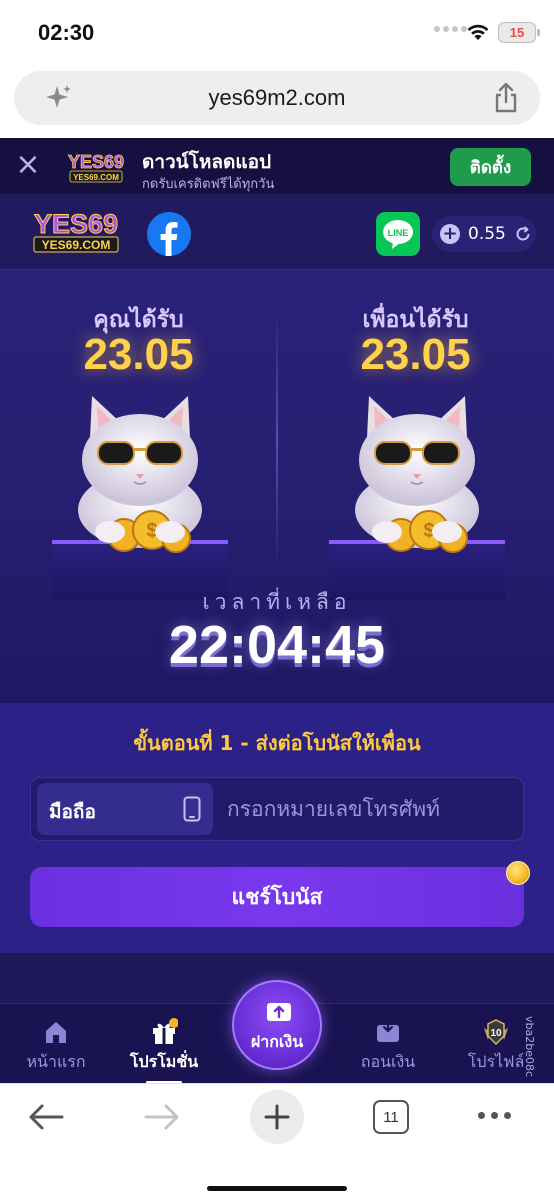 The width and height of the screenshot is (554, 1199). What do you see at coordinates (529, 1047) in the screenshot?
I see `site-version-id: vba2be08c` at bounding box center [529, 1047].